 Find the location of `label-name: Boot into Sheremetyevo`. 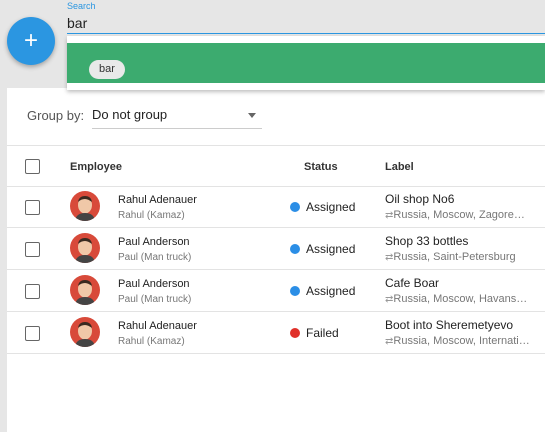

label-name: Boot into Sheremetyevo is located at coordinates (449, 325).